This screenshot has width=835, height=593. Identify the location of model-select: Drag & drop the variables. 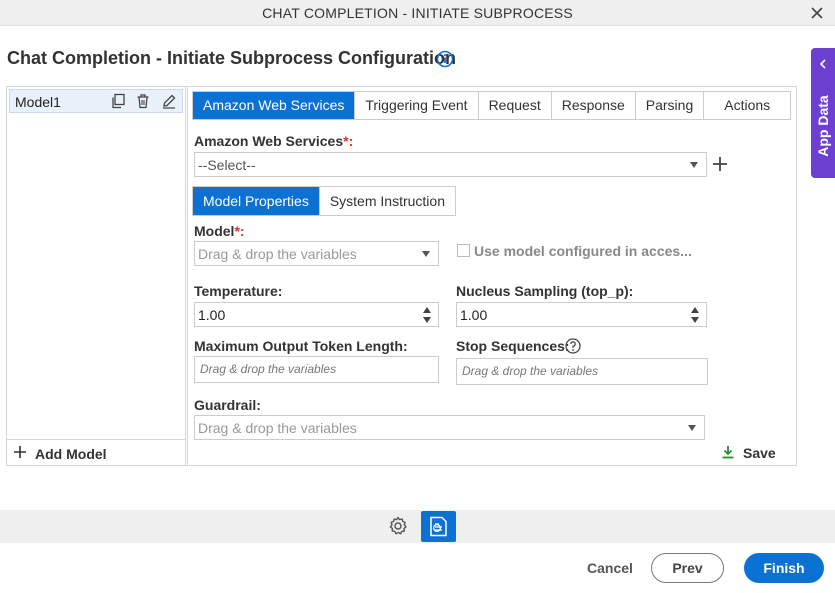
(316, 253).